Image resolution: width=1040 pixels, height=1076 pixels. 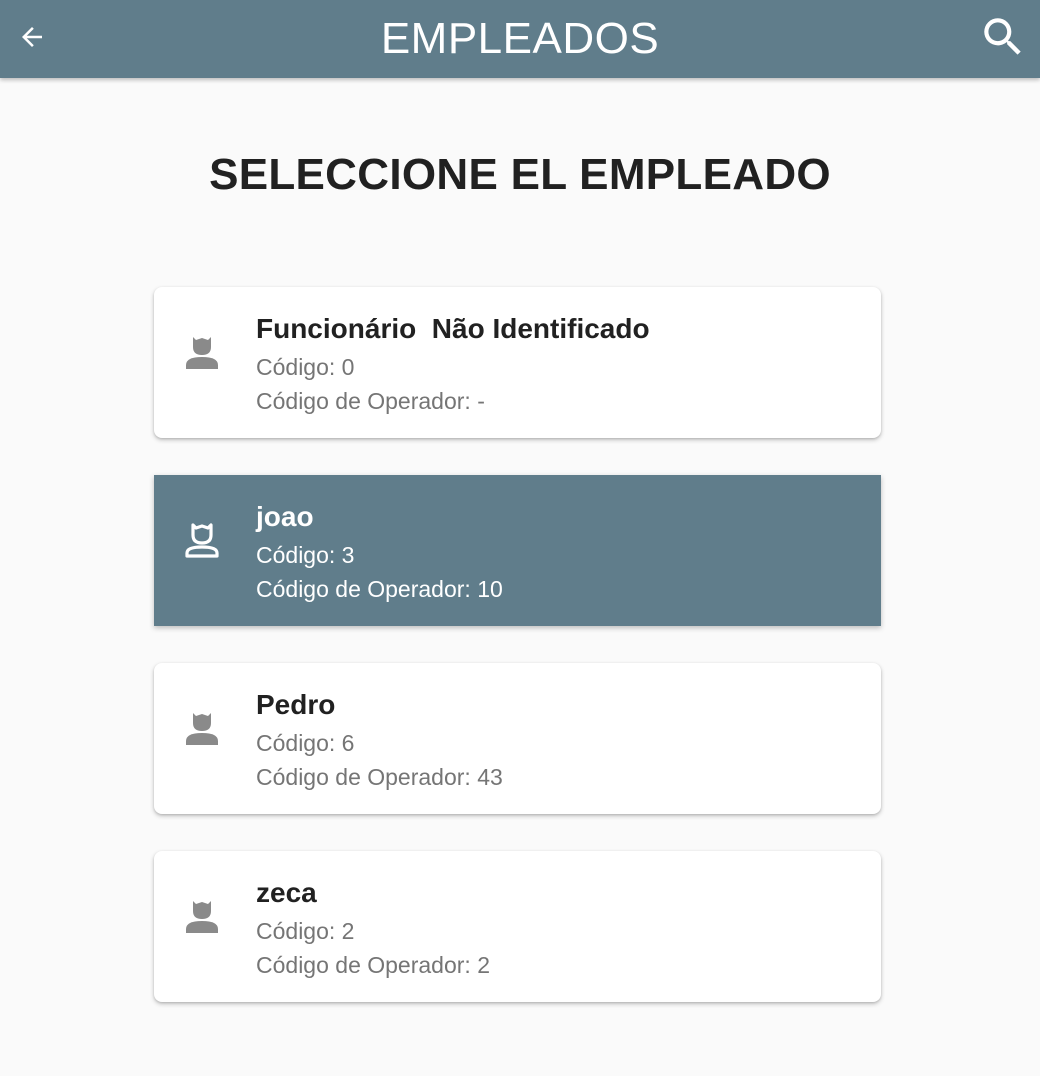 I want to click on employee-name: Funcionário Não Identificado, so click(x=453, y=328).